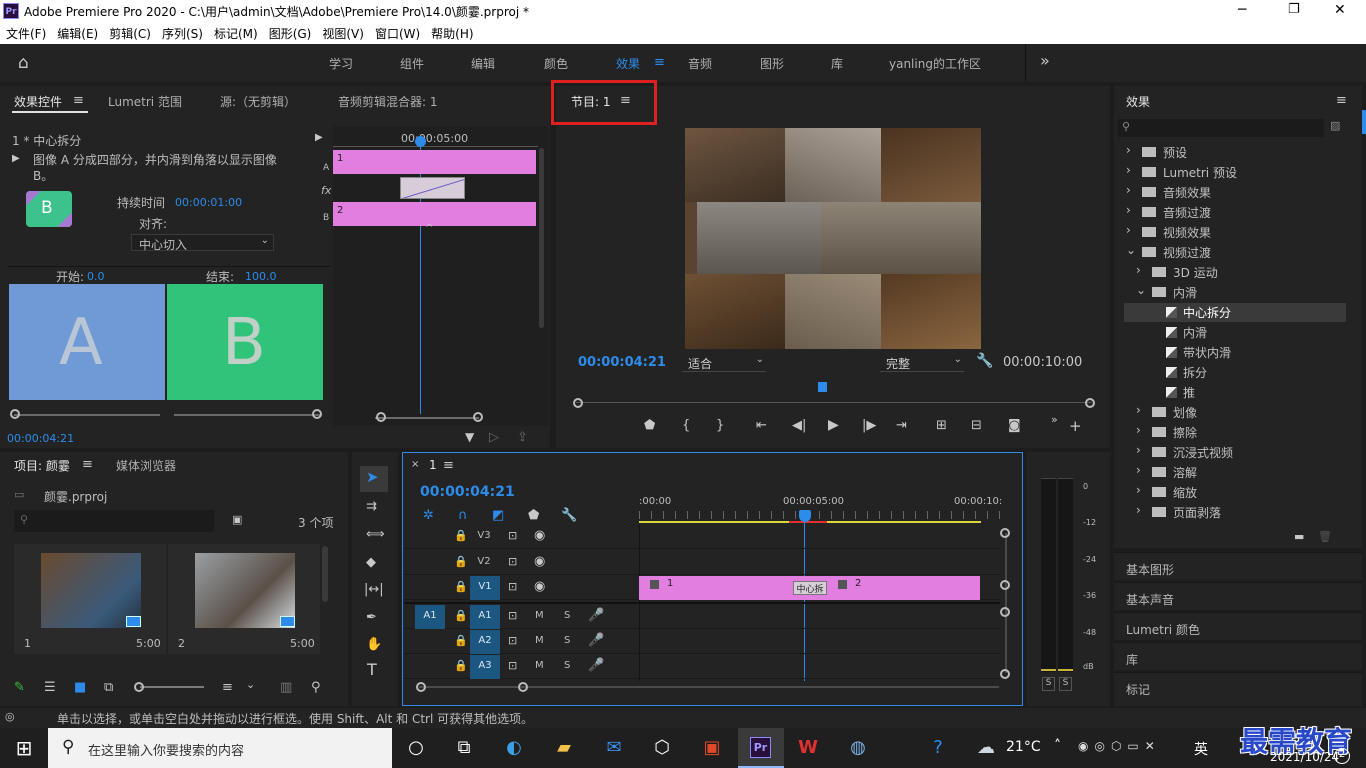 The image size is (1366, 768). What do you see at coordinates (1238, 596) in the screenshot?
I see `panel-essential-sound: 基本声音` at bounding box center [1238, 596].